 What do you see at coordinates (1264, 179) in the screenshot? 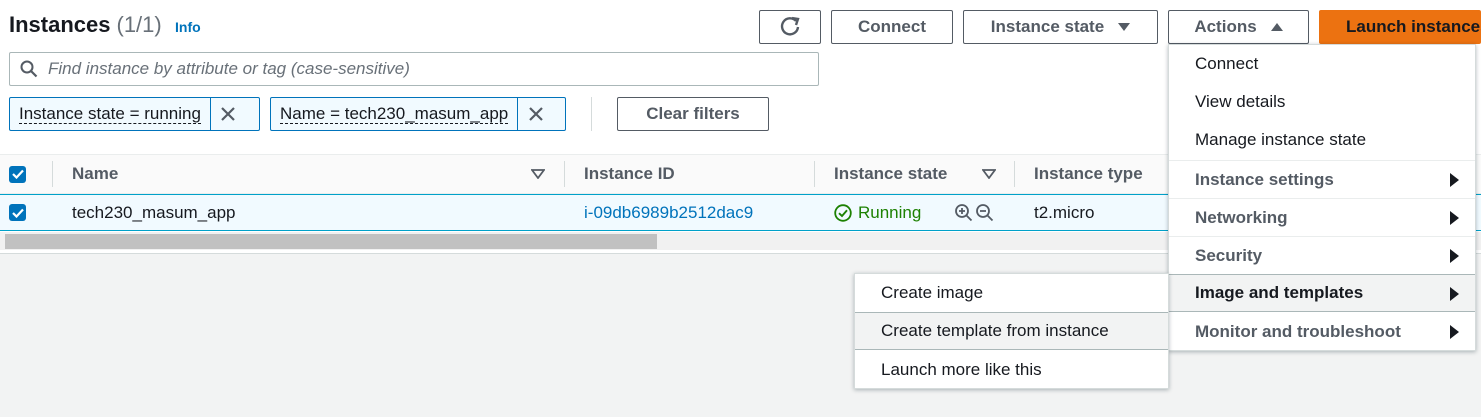
I see `menu-group-label: Instance settings` at bounding box center [1264, 179].